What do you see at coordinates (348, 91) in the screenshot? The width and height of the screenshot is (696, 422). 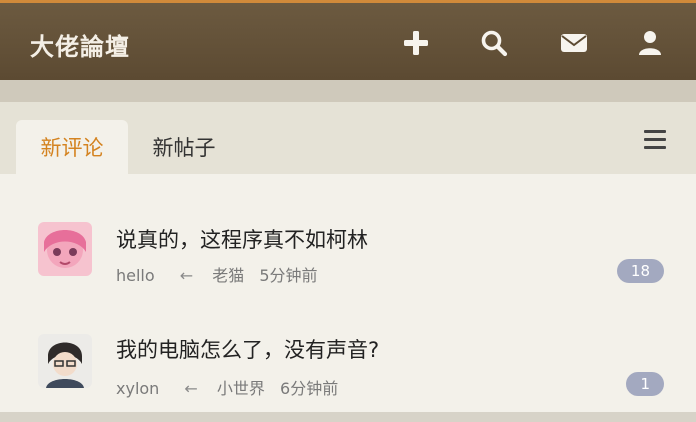 I see `header-strip` at bounding box center [348, 91].